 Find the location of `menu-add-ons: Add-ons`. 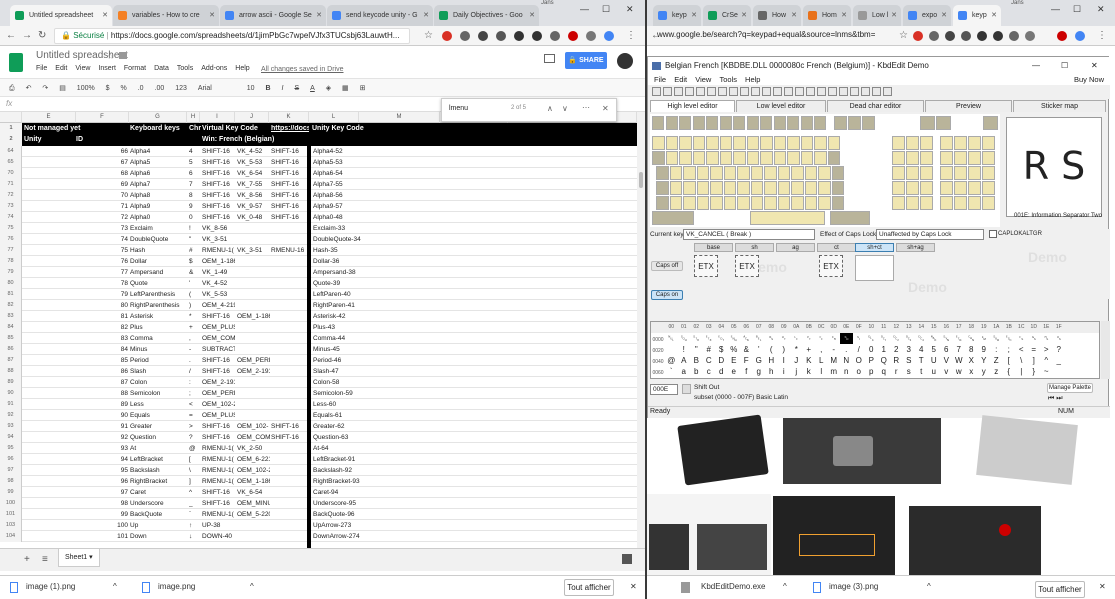

menu-add-ons: Add-ons is located at coordinates (214, 68).